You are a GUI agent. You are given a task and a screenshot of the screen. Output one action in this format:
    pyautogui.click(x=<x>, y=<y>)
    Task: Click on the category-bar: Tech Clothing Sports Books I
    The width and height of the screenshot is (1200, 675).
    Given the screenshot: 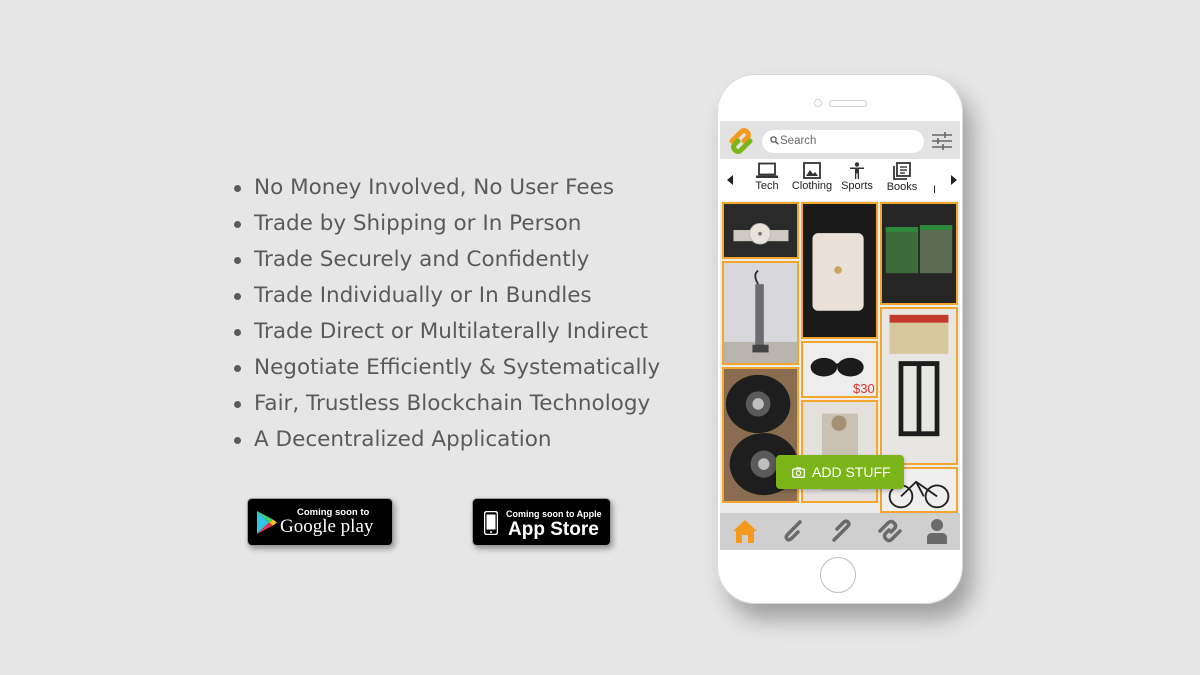 What is the action you would take?
    pyautogui.click(x=840, y=180)
    